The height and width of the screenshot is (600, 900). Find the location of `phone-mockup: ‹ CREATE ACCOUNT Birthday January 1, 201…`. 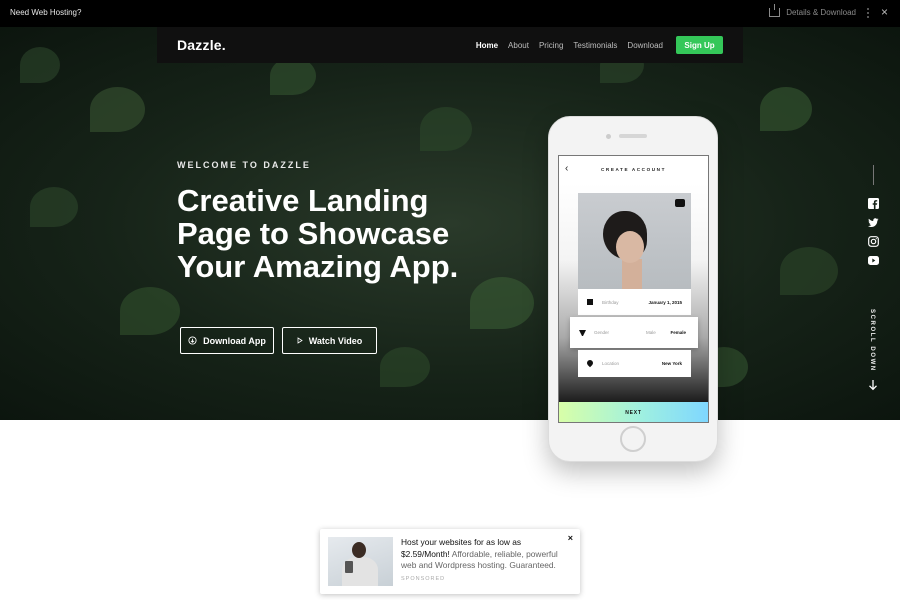

phone-mockup: ‹ CREATE ACCOUNT Birthday January 1, 201… is located at coordinates (633, 289).